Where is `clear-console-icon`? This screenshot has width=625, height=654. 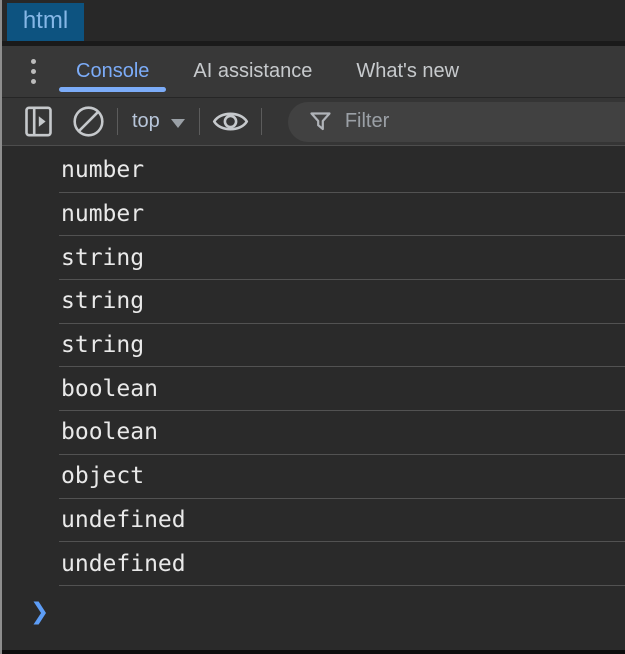 clear-console-icon is located at coordinates (88, 121).